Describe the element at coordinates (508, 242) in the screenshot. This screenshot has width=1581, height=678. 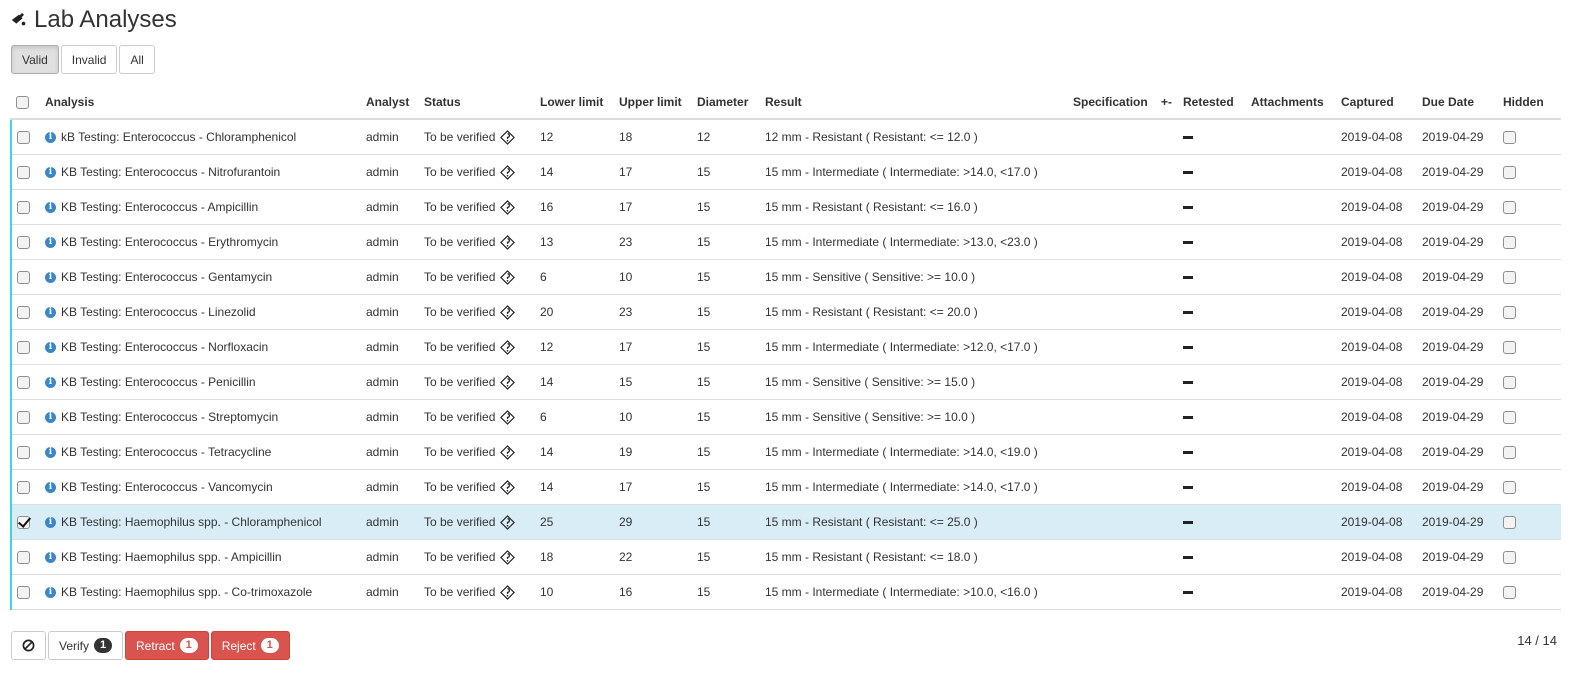
I see `to-be-verified-icon` at that location.